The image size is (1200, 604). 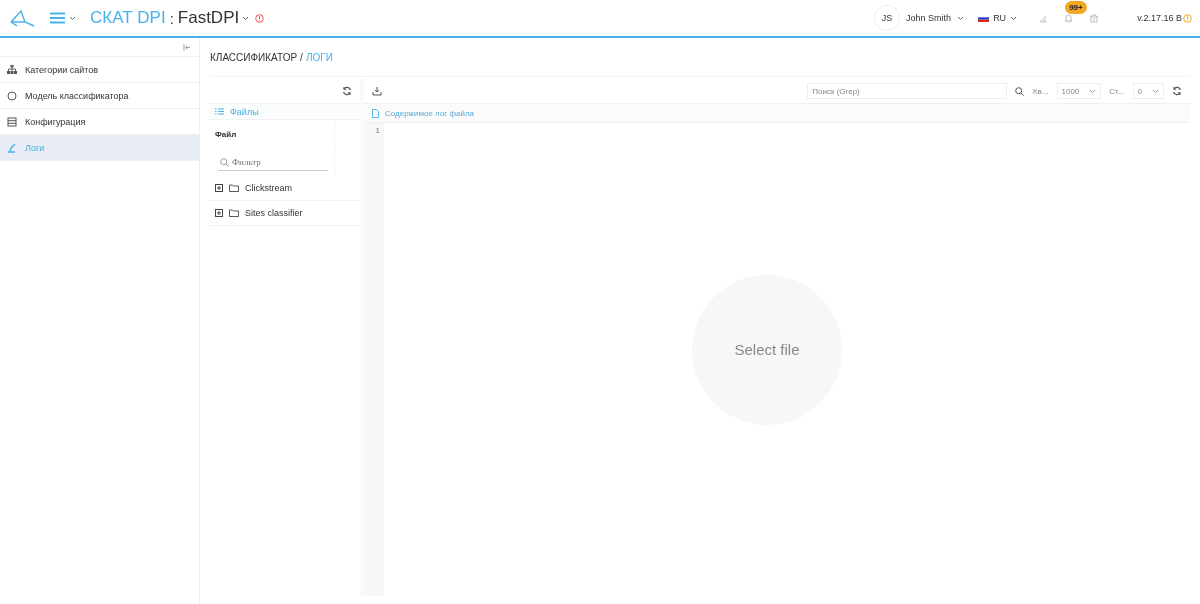 I want to click on circle-icon, so click(x=12, y=95).